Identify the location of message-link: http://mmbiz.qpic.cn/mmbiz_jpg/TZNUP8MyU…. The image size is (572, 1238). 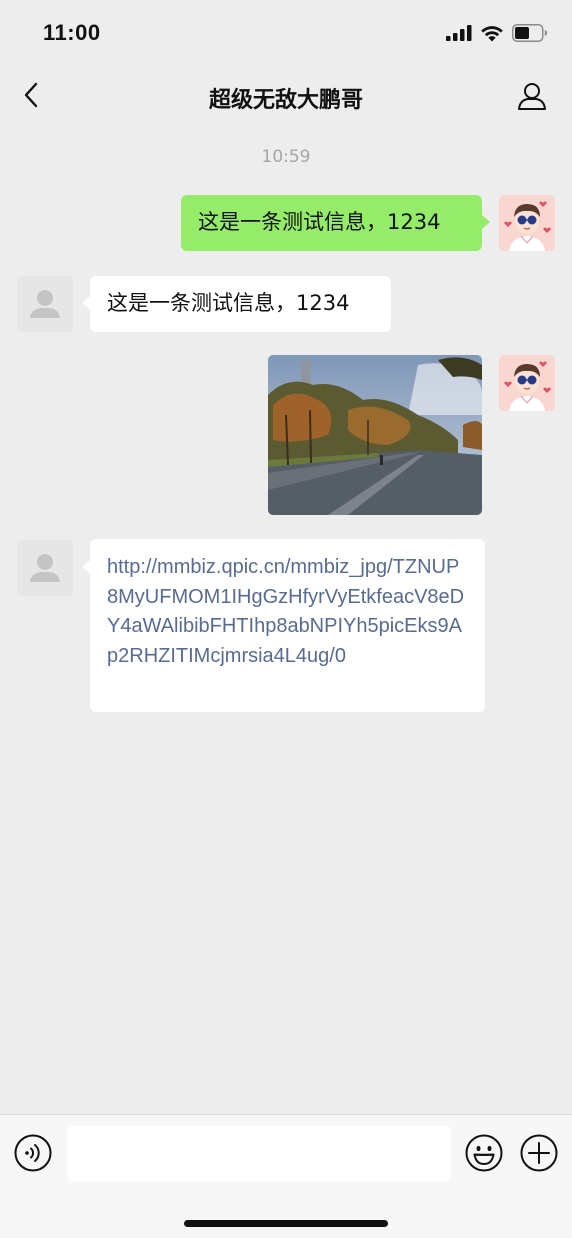
(287, 612).